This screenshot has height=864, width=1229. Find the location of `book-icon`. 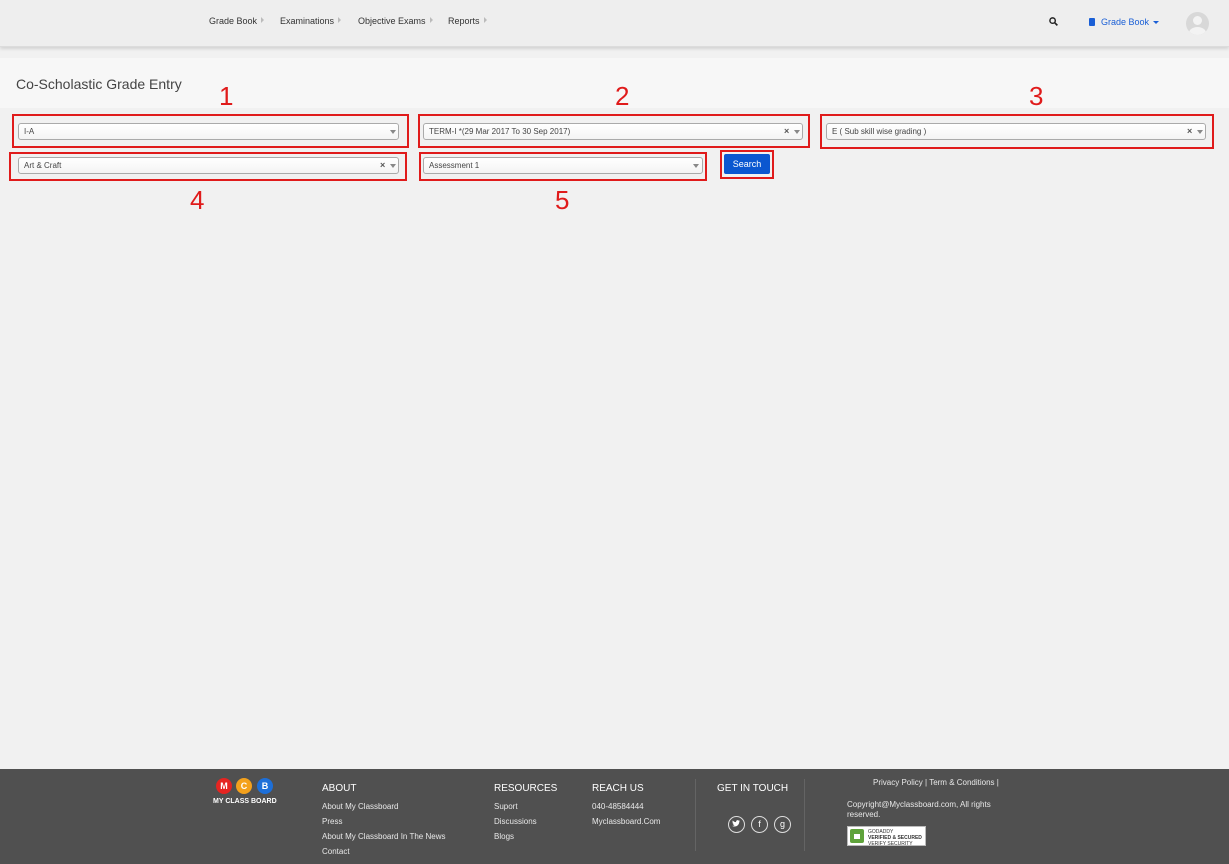

book-icon is located at coordinates (1092, 22).